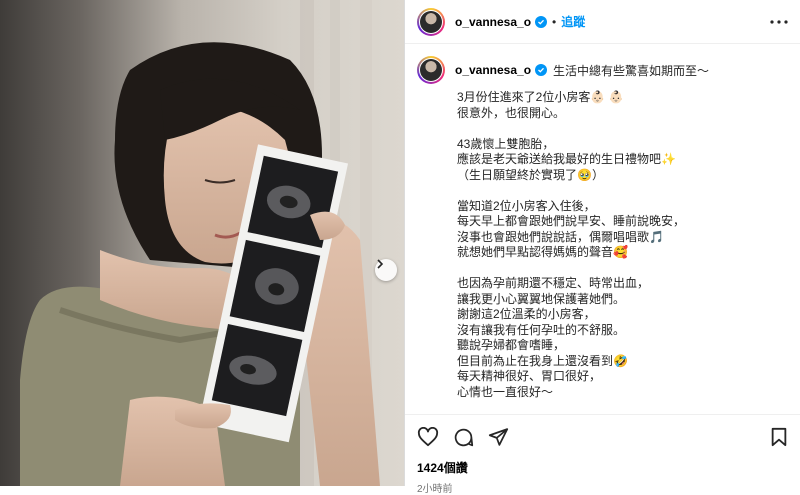 The image size is (800, 495). What do you see at coordinates (493, 70) in the screenshot?
I see `caption-username: o_vannesa_o` at bounding box center [493, 70].